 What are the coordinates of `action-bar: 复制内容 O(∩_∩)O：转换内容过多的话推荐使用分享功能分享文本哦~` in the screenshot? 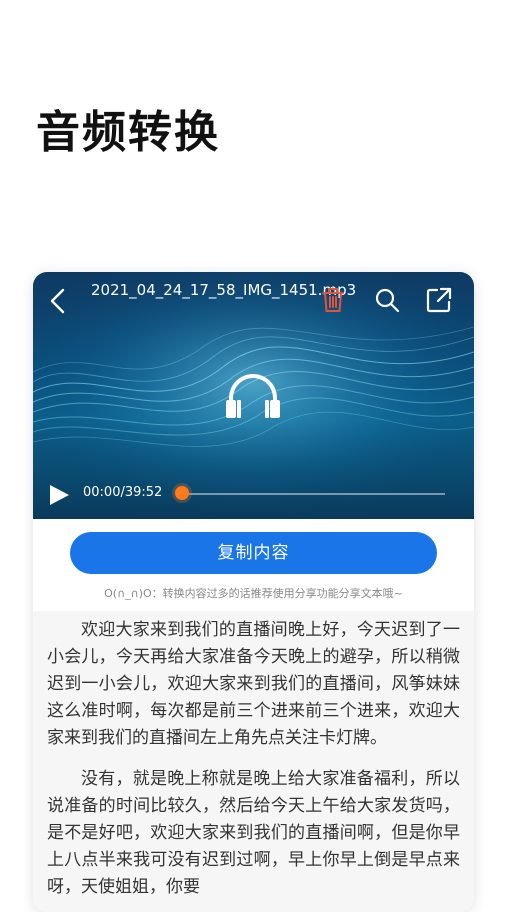 It's located at (253, 565).